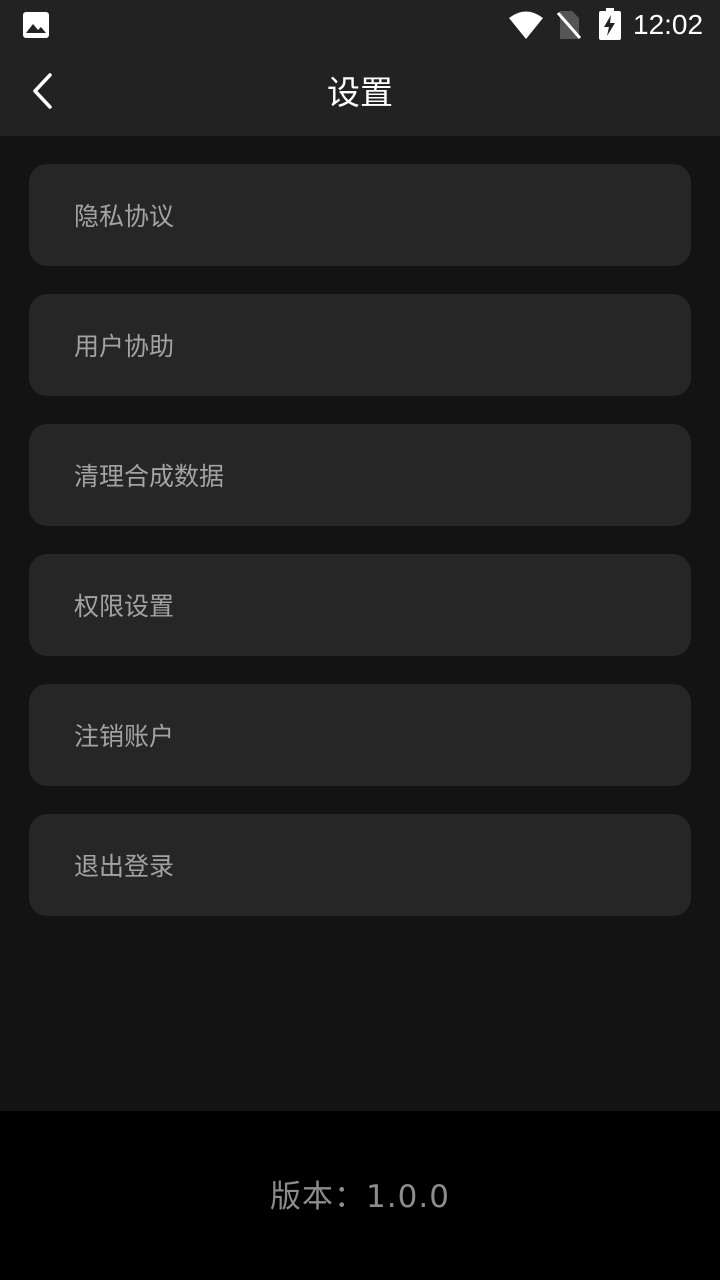 This screenshot has width=720, height=1280. What do you see at coordinates (360, 605) in the screenshot?
I see `settings-item-permissions: 权限设置` at bounding box center [360, 605].